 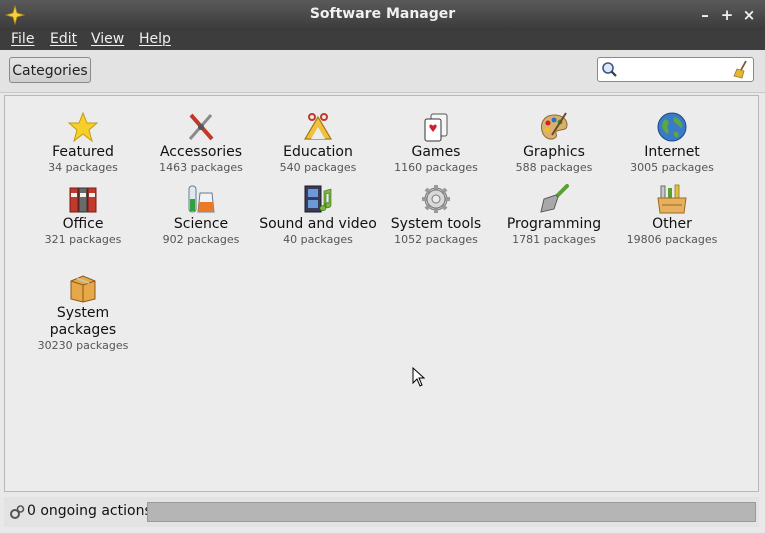 I want to click on category-games: Games 1160 packages, so click(x=436, y=143).